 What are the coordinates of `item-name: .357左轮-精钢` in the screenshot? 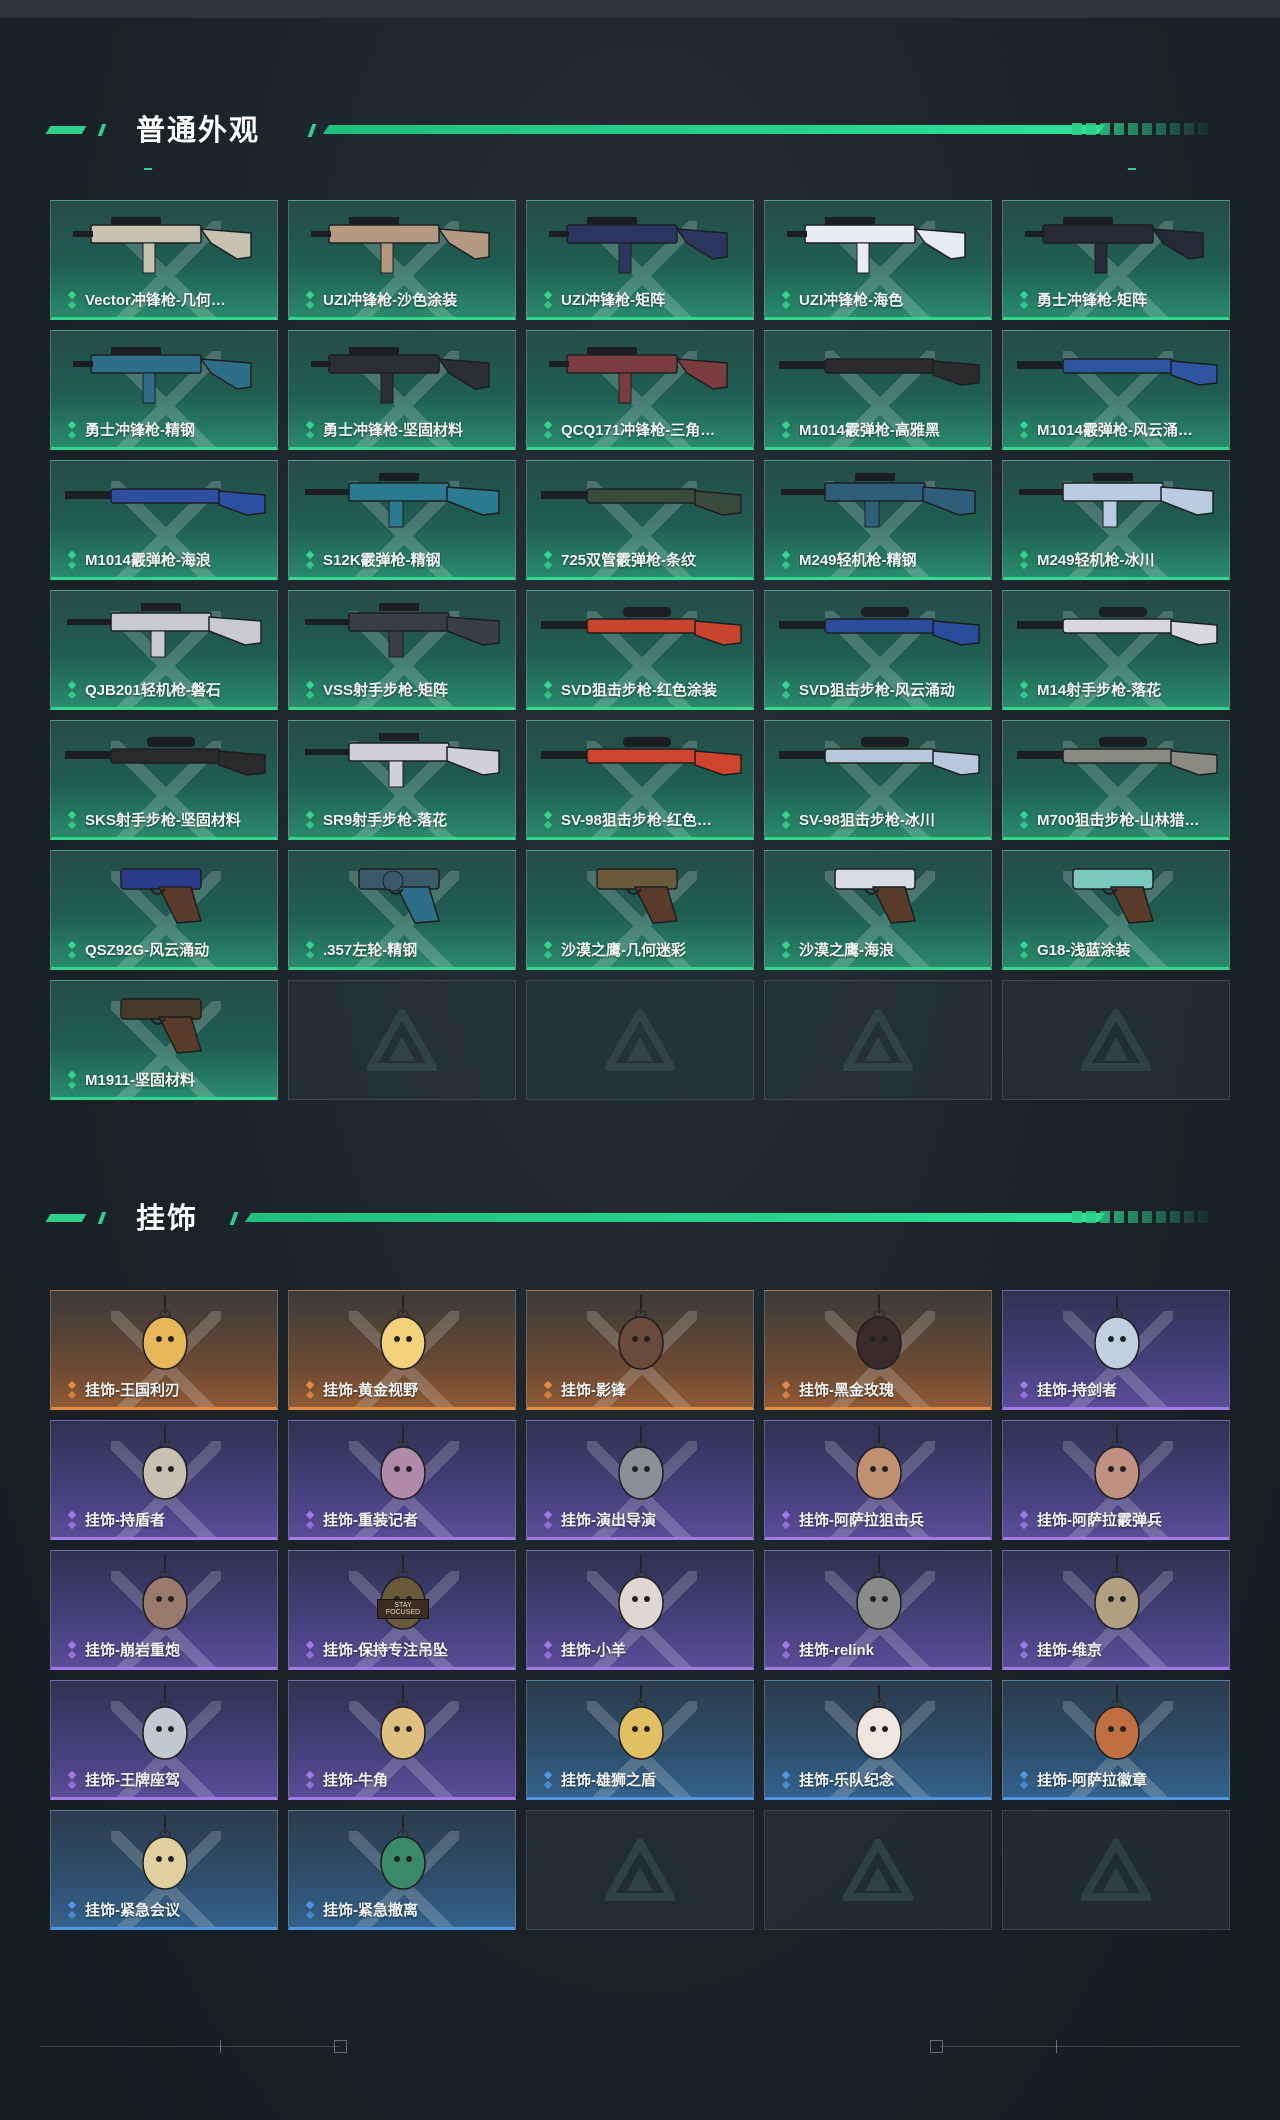 It's located at (370, 950).